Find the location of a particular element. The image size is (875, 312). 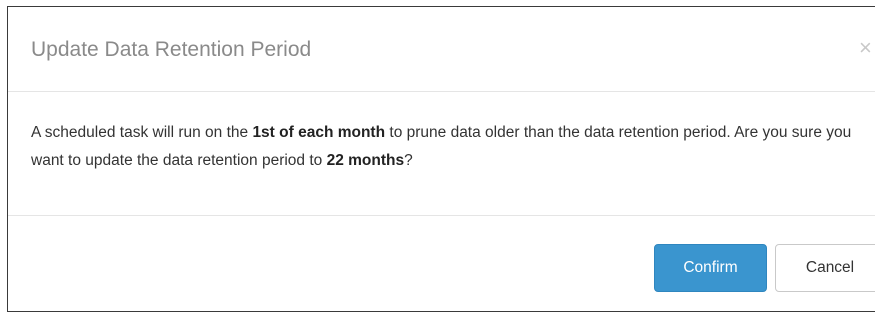

retention-period-emphasis: 22 months is located at coordinates (365, 160).